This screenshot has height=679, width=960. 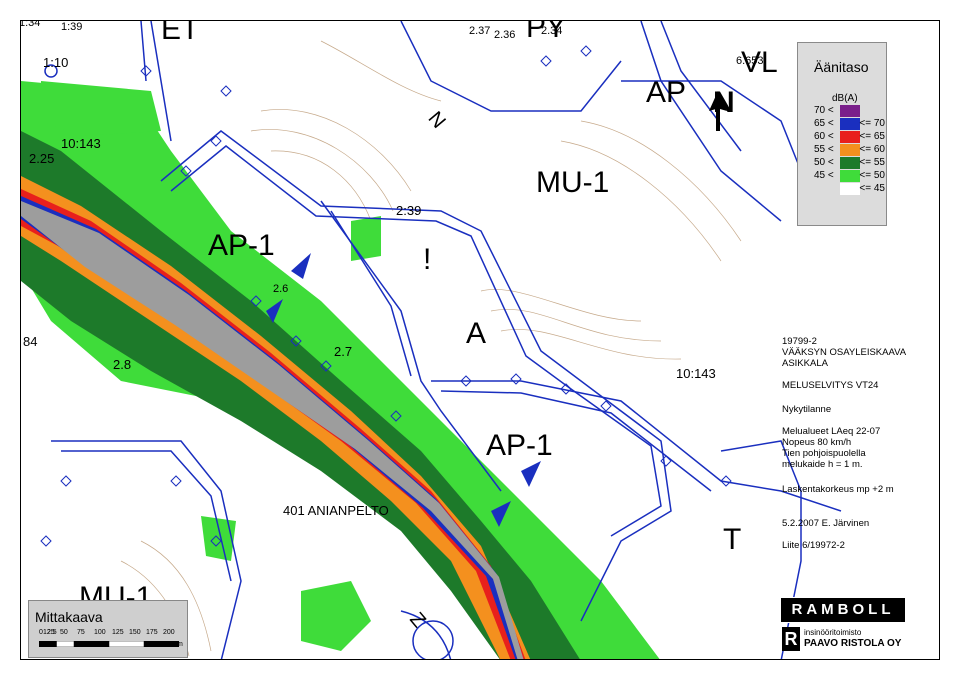 I want to click on logo-line-1: insinööritoimisto, so click(x=833, y=632).